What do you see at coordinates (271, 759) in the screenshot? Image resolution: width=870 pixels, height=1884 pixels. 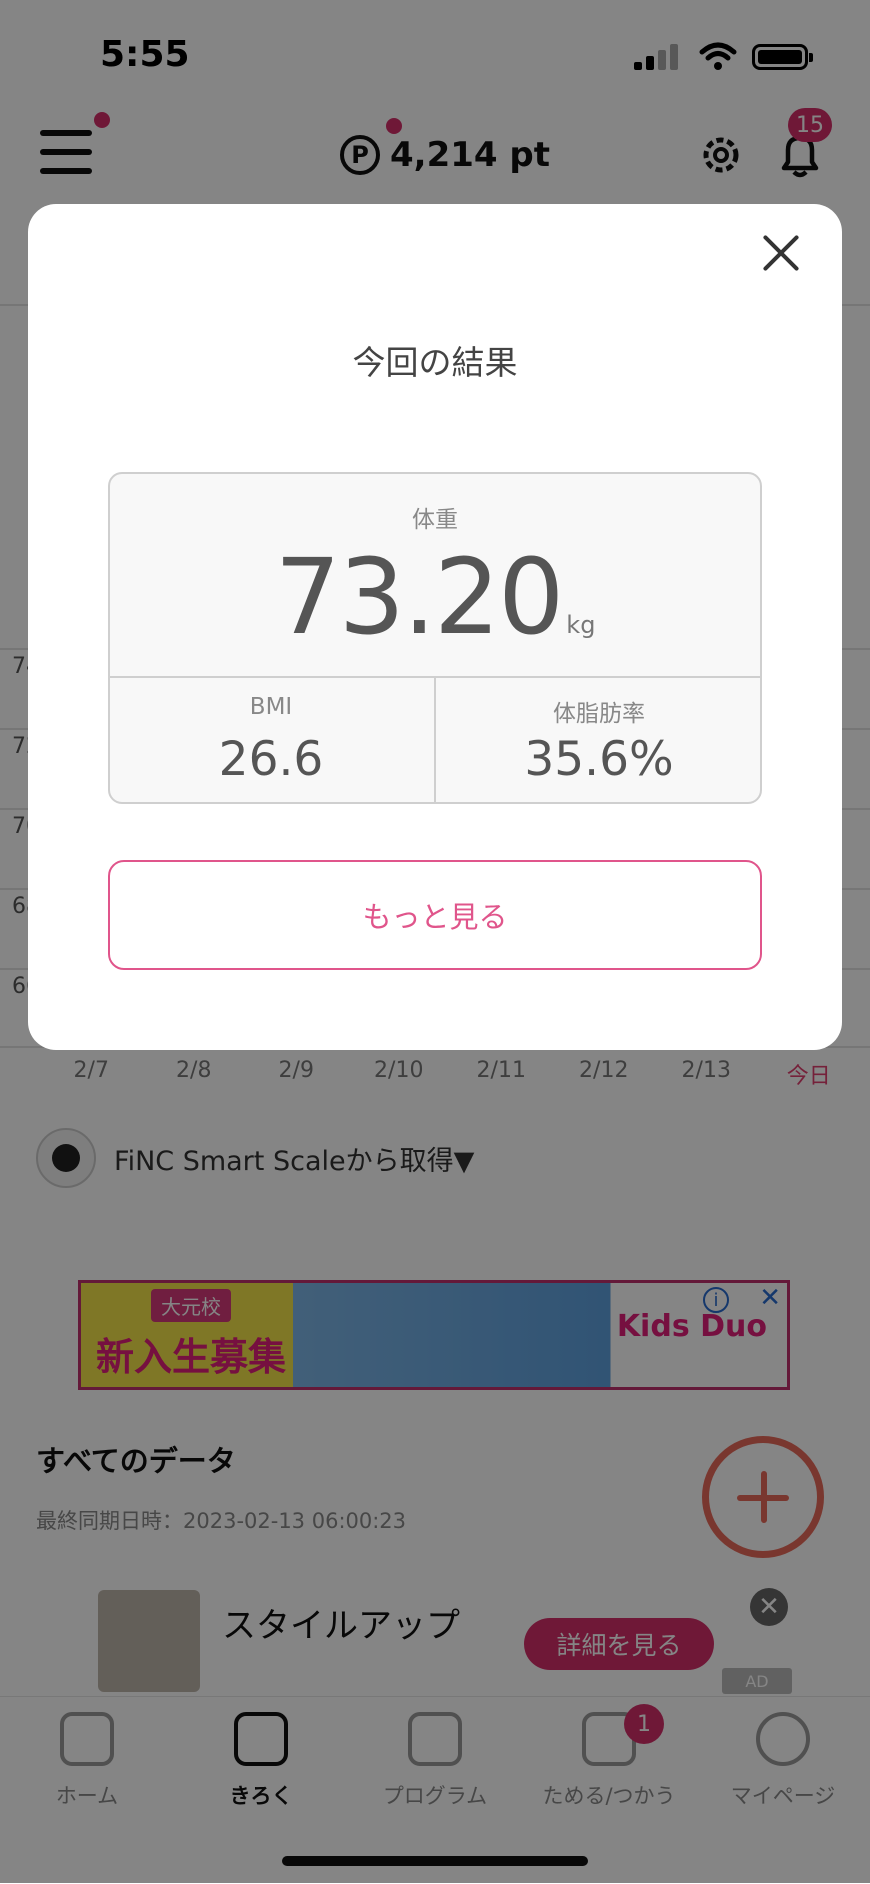 I see `bmi-value: 26.6` at bounding box center [271, 759].